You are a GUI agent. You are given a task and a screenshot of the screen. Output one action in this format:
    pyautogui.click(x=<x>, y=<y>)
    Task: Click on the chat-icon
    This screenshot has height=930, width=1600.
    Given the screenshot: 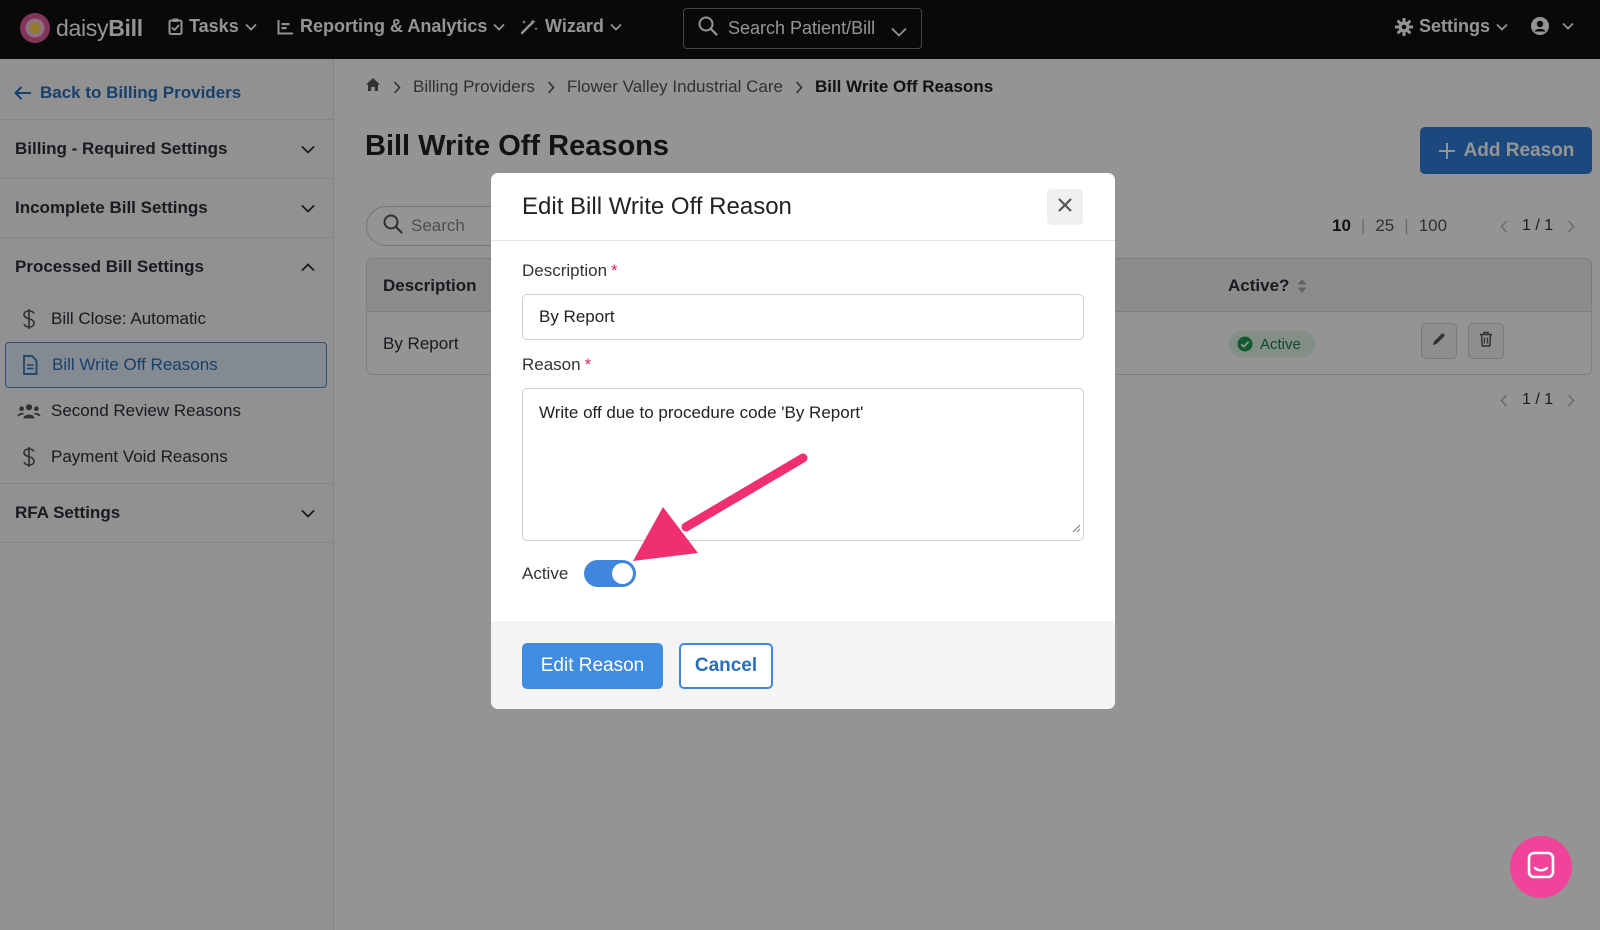 What is the action you would take?
    pyautogui.click(x=1541, y=867)
    